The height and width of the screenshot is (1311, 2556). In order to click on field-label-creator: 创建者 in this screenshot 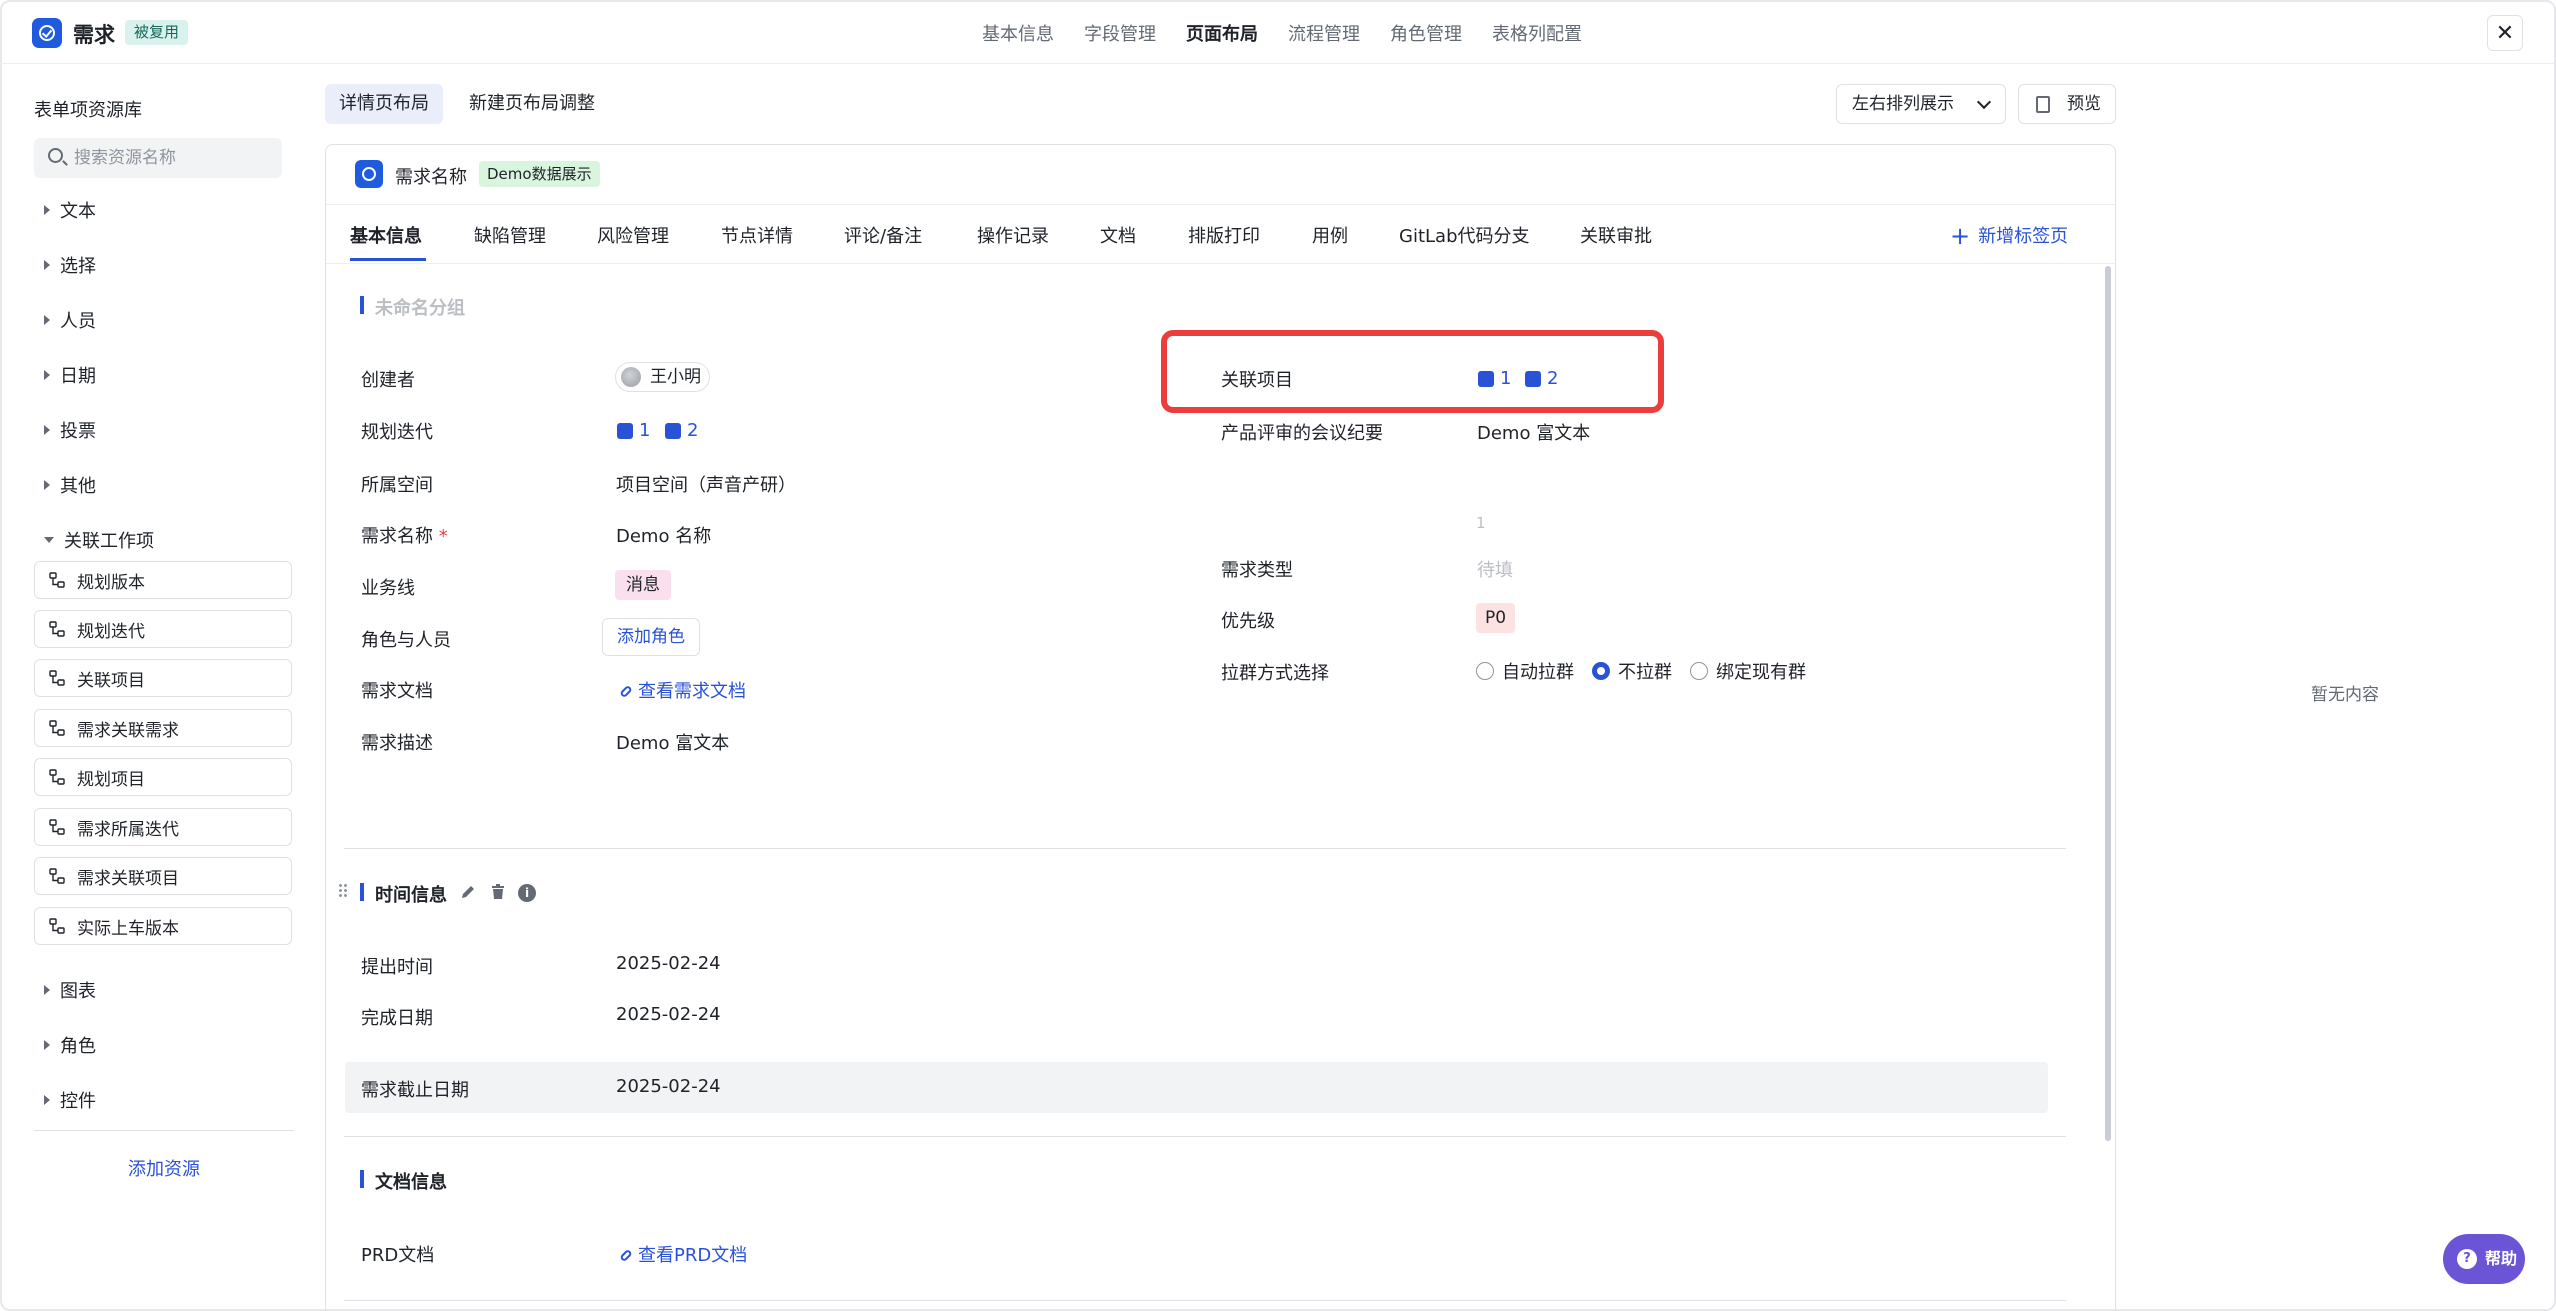, I will do `click(388, 380)`.